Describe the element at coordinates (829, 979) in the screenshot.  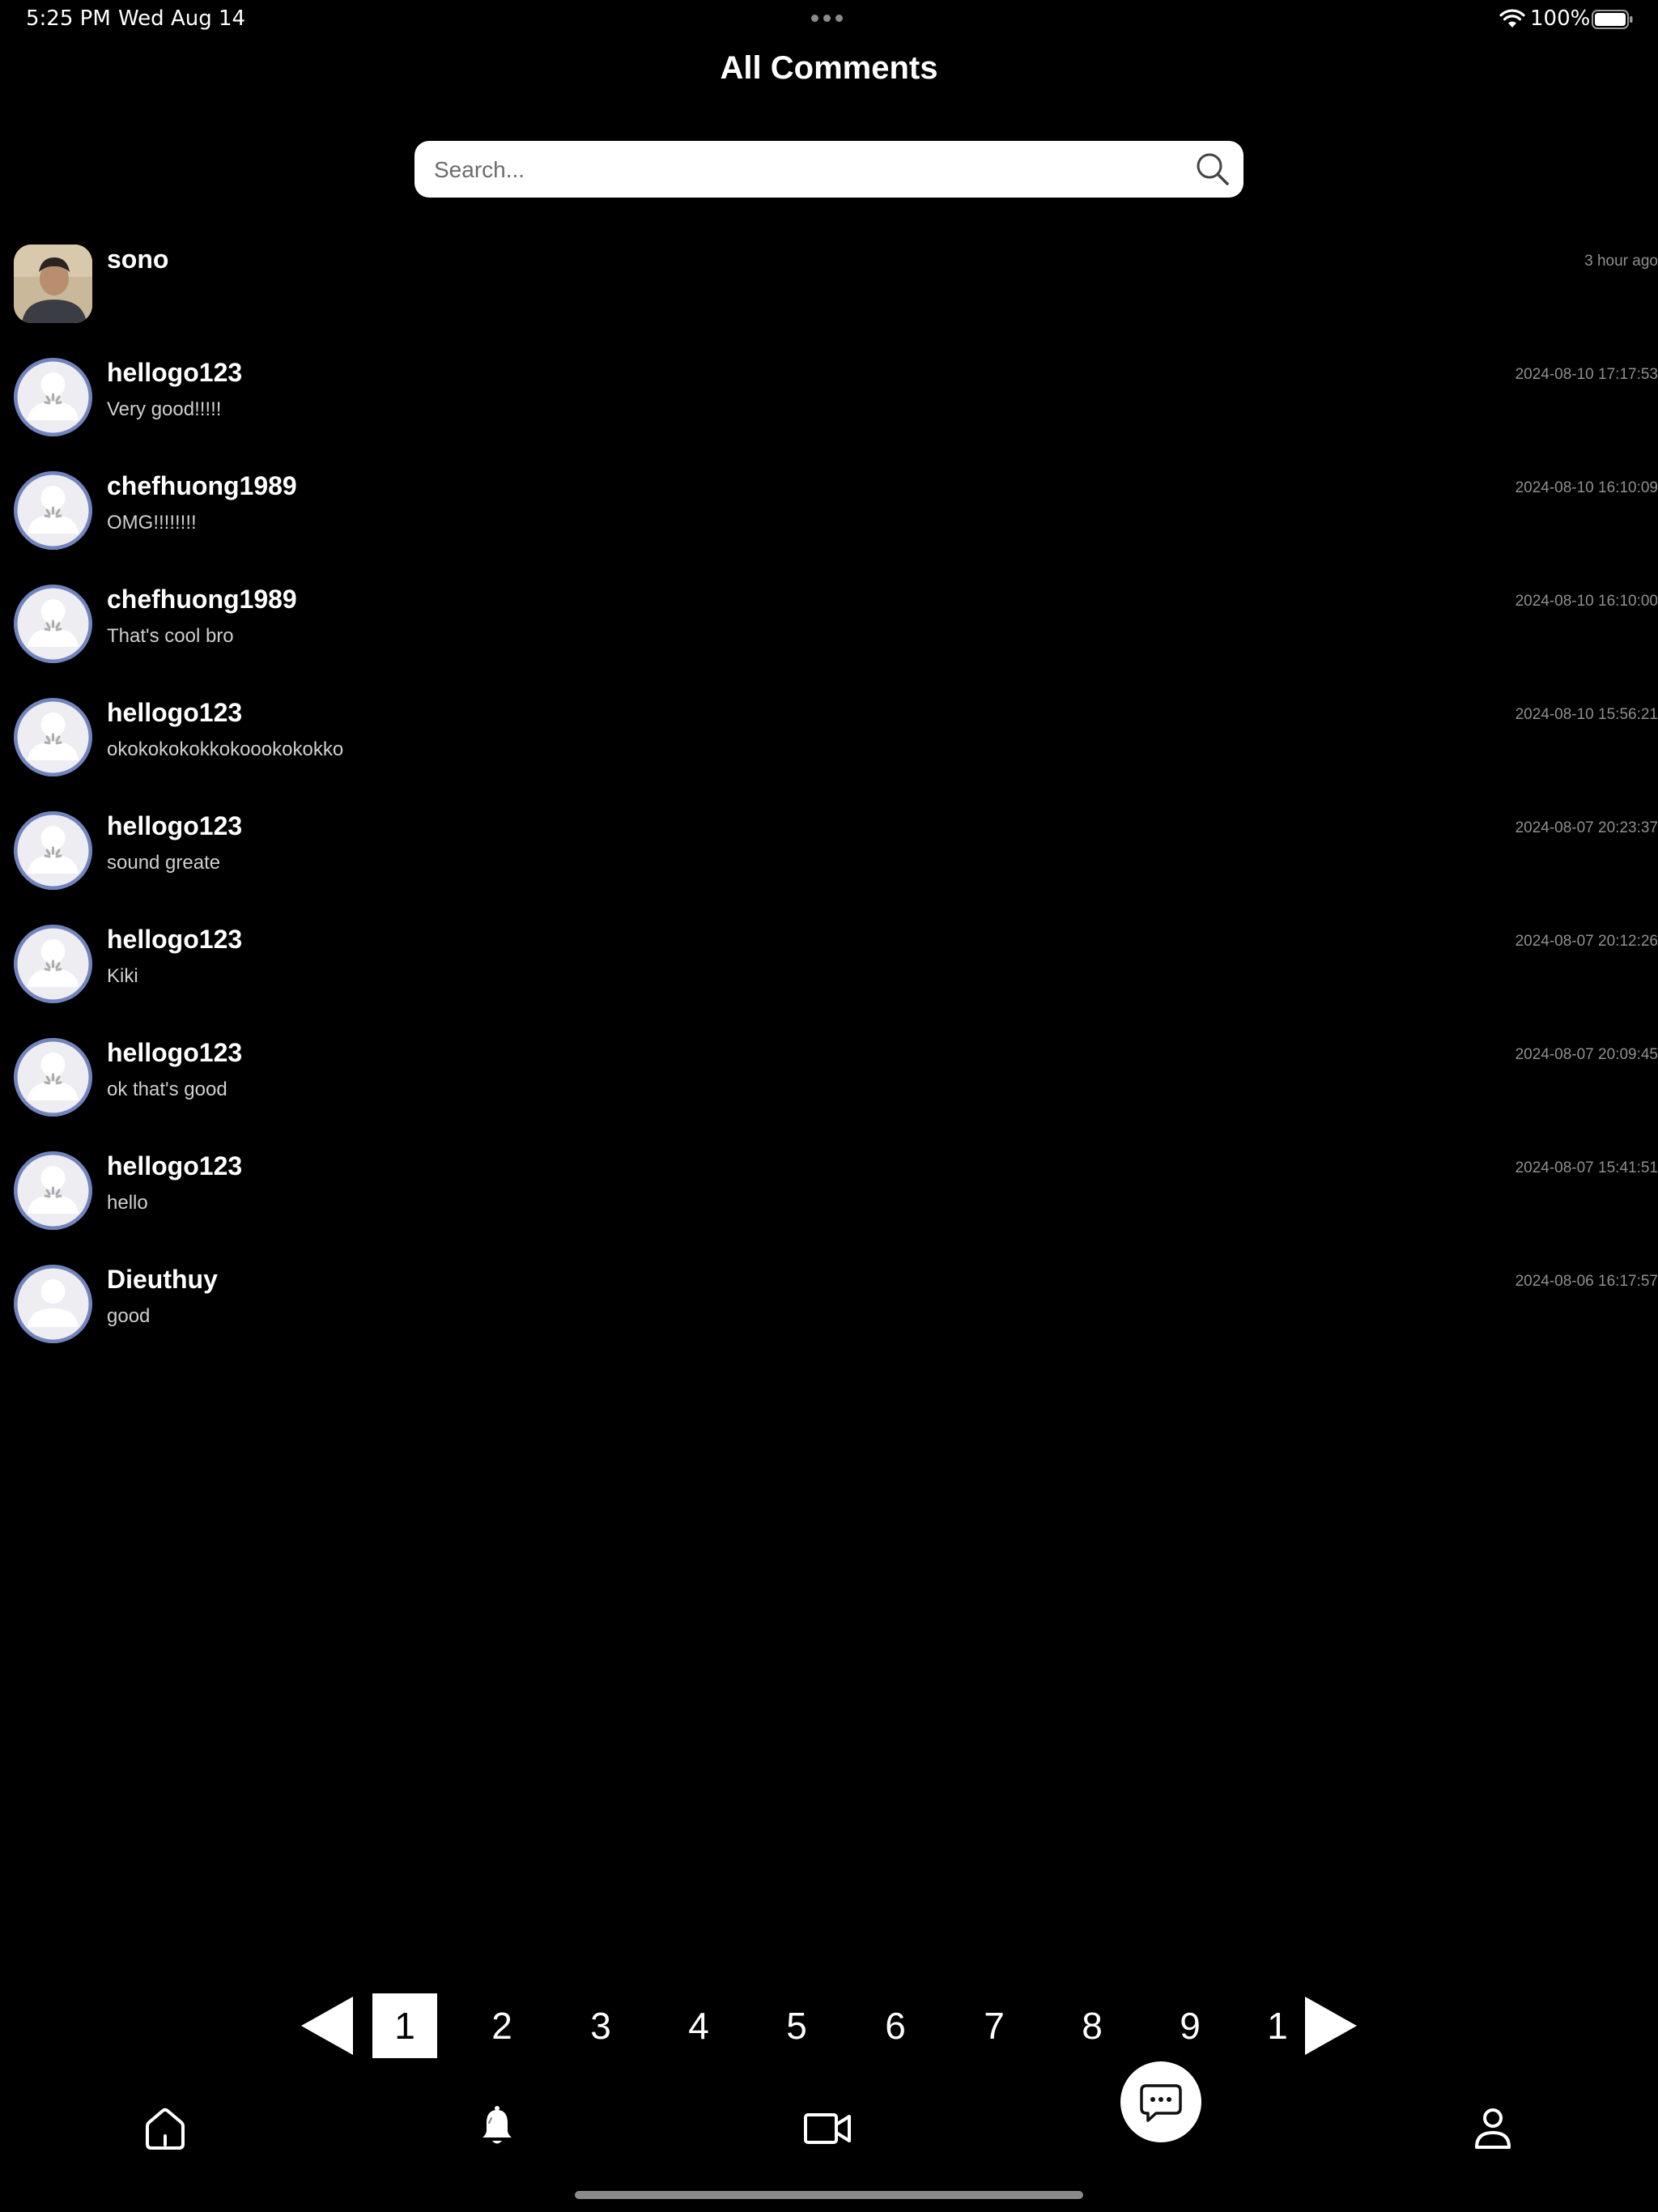
I see `comment-item: hellogo123 Kiki 2024-08-07 20:12:26` at that location.